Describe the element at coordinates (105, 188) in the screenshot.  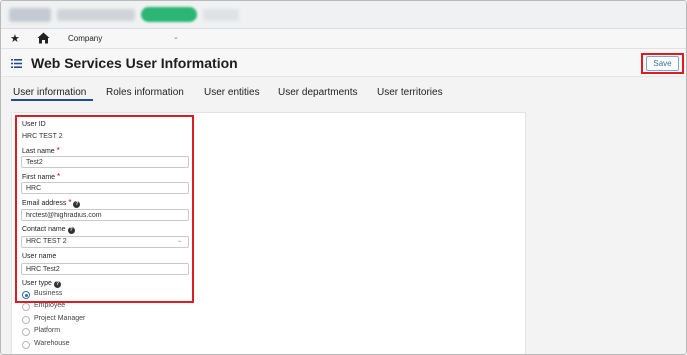
I see `first-name-field` at that location.